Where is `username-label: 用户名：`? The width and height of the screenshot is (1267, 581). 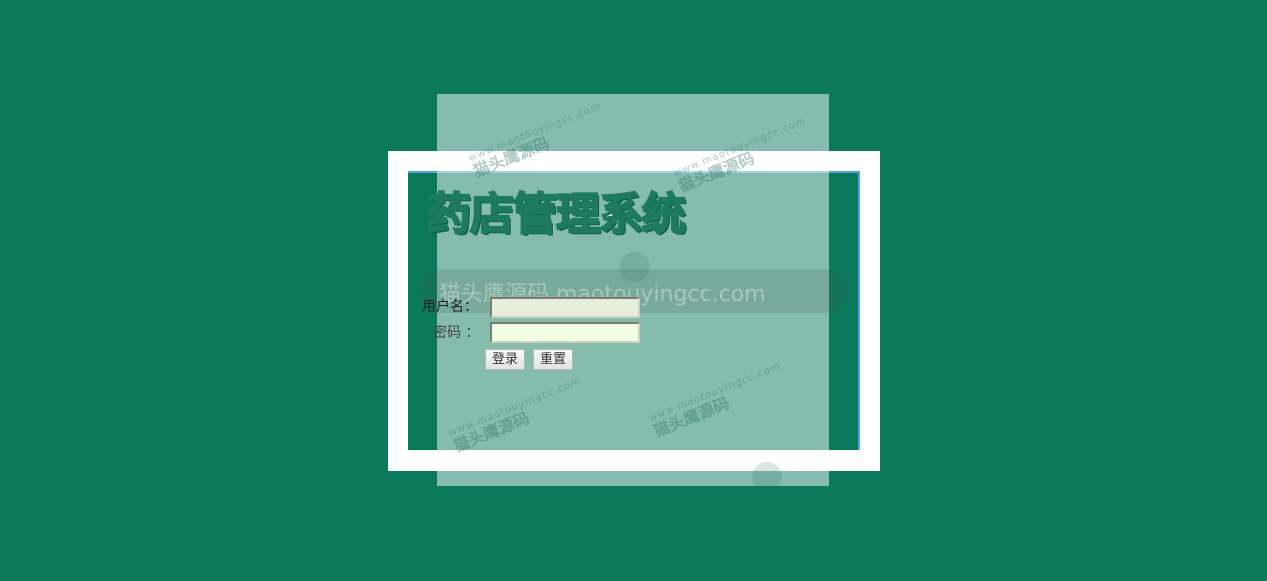 username-label: 用户名： is located at coordinates (450, 307).